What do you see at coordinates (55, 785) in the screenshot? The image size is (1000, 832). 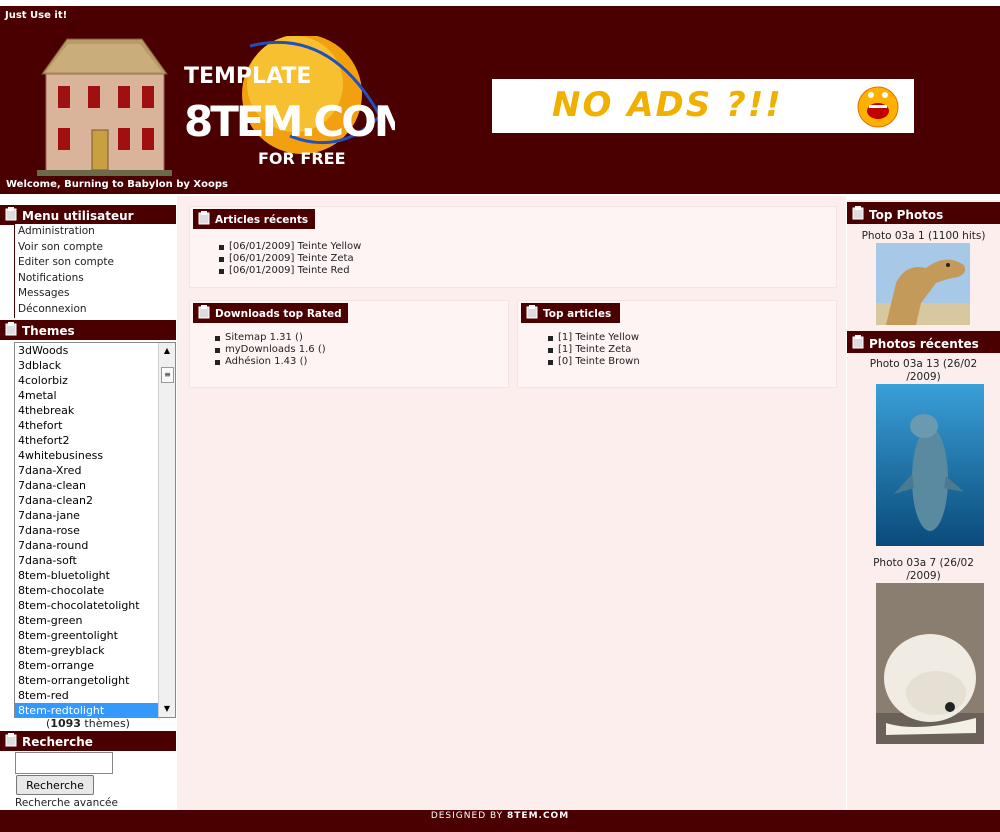 I see `search-button: Recherche` at bounding box center [55, 785].